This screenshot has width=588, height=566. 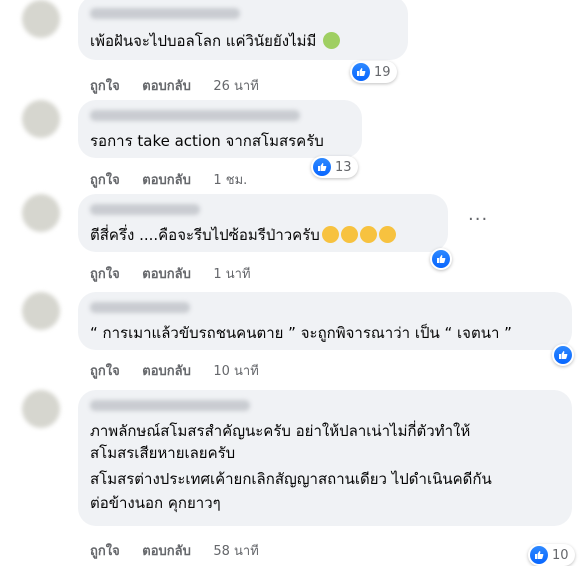 I want to click on timestamp: 1 นาที, so click(x=231, y=274).